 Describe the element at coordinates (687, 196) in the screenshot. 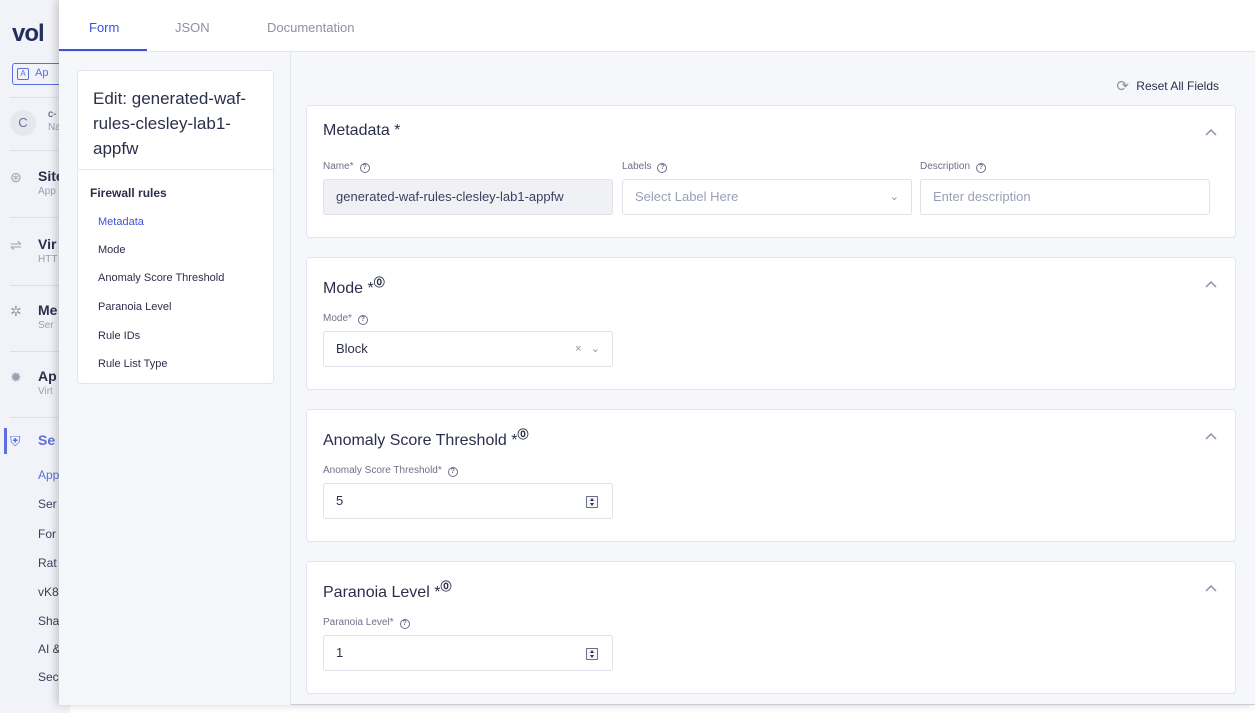

I see `labels-placeholder: Select Label Here` at that location.